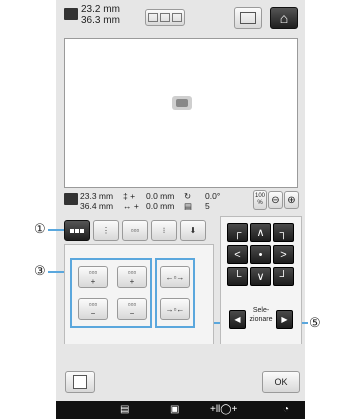  What do you see at coordinates (129, 196) in the screenshot?
I see `v-offset-label: ‡ +` at bounding box center [129, 196].